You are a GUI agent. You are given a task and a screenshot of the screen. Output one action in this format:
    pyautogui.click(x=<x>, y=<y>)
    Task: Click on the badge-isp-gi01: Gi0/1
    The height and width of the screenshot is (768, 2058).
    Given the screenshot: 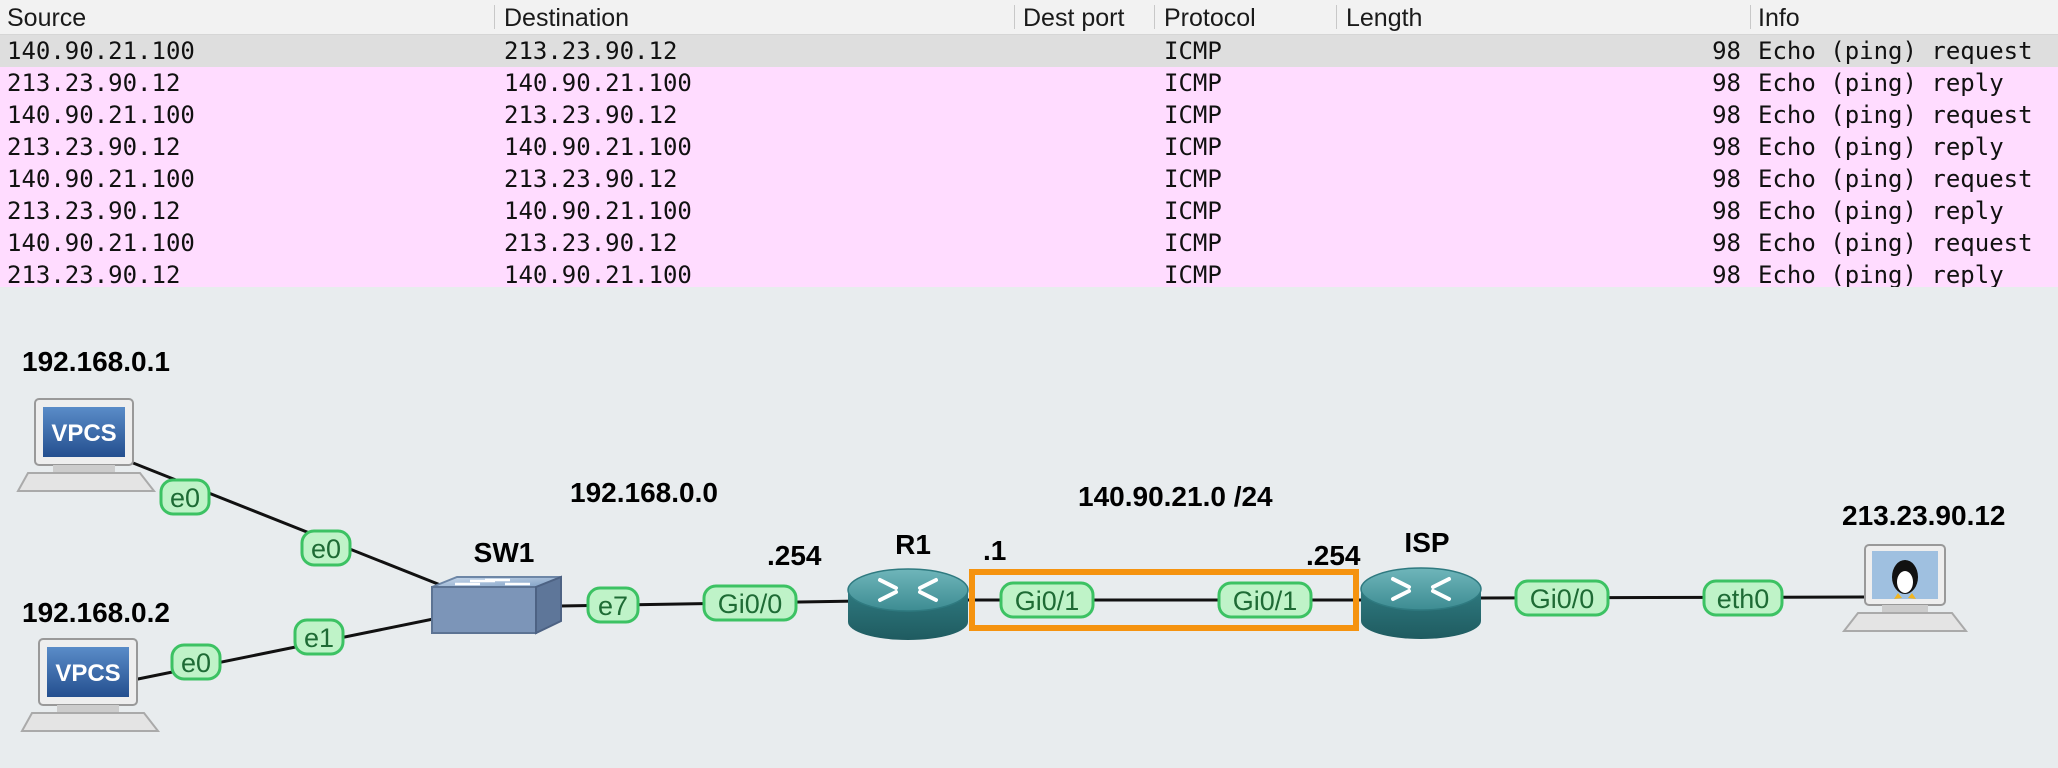 What is the action you would take?
    pyautogui.click(x=1265, y=600)
    